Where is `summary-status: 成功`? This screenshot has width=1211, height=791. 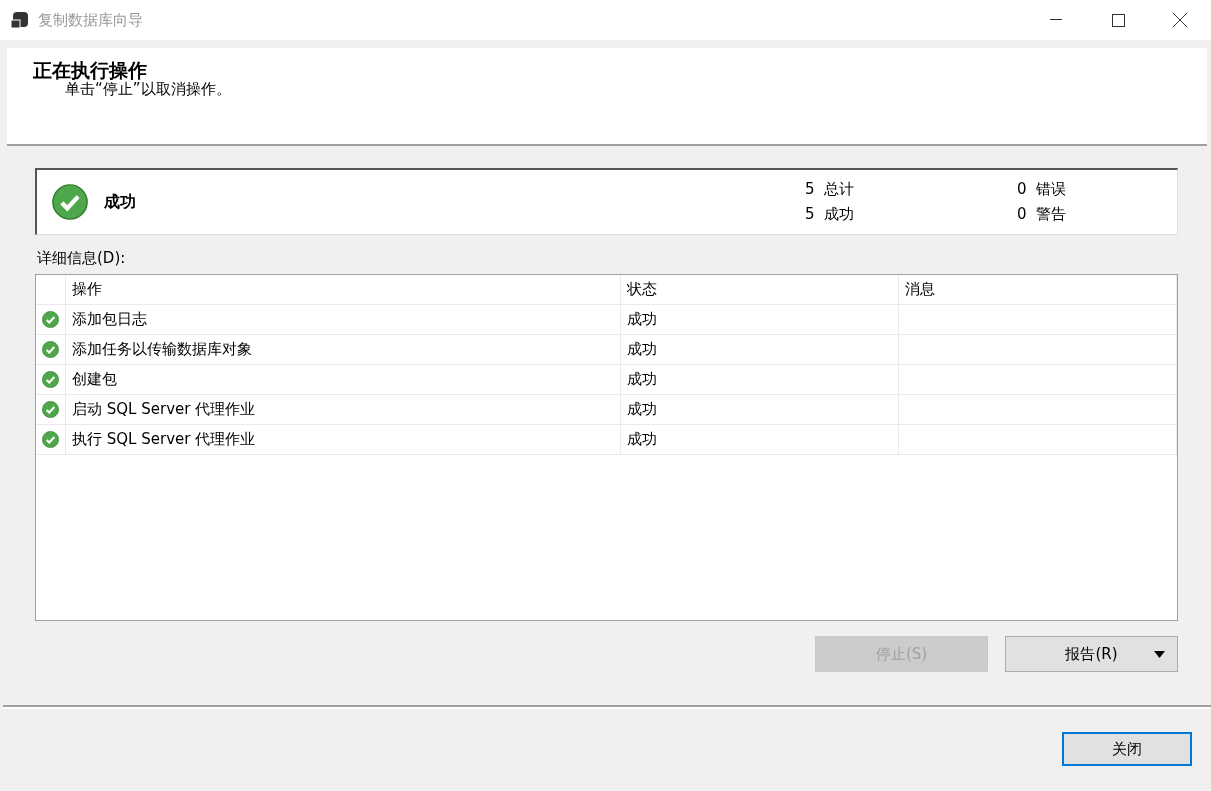
summary-status: 成功 is located at coordinates (120, 202).